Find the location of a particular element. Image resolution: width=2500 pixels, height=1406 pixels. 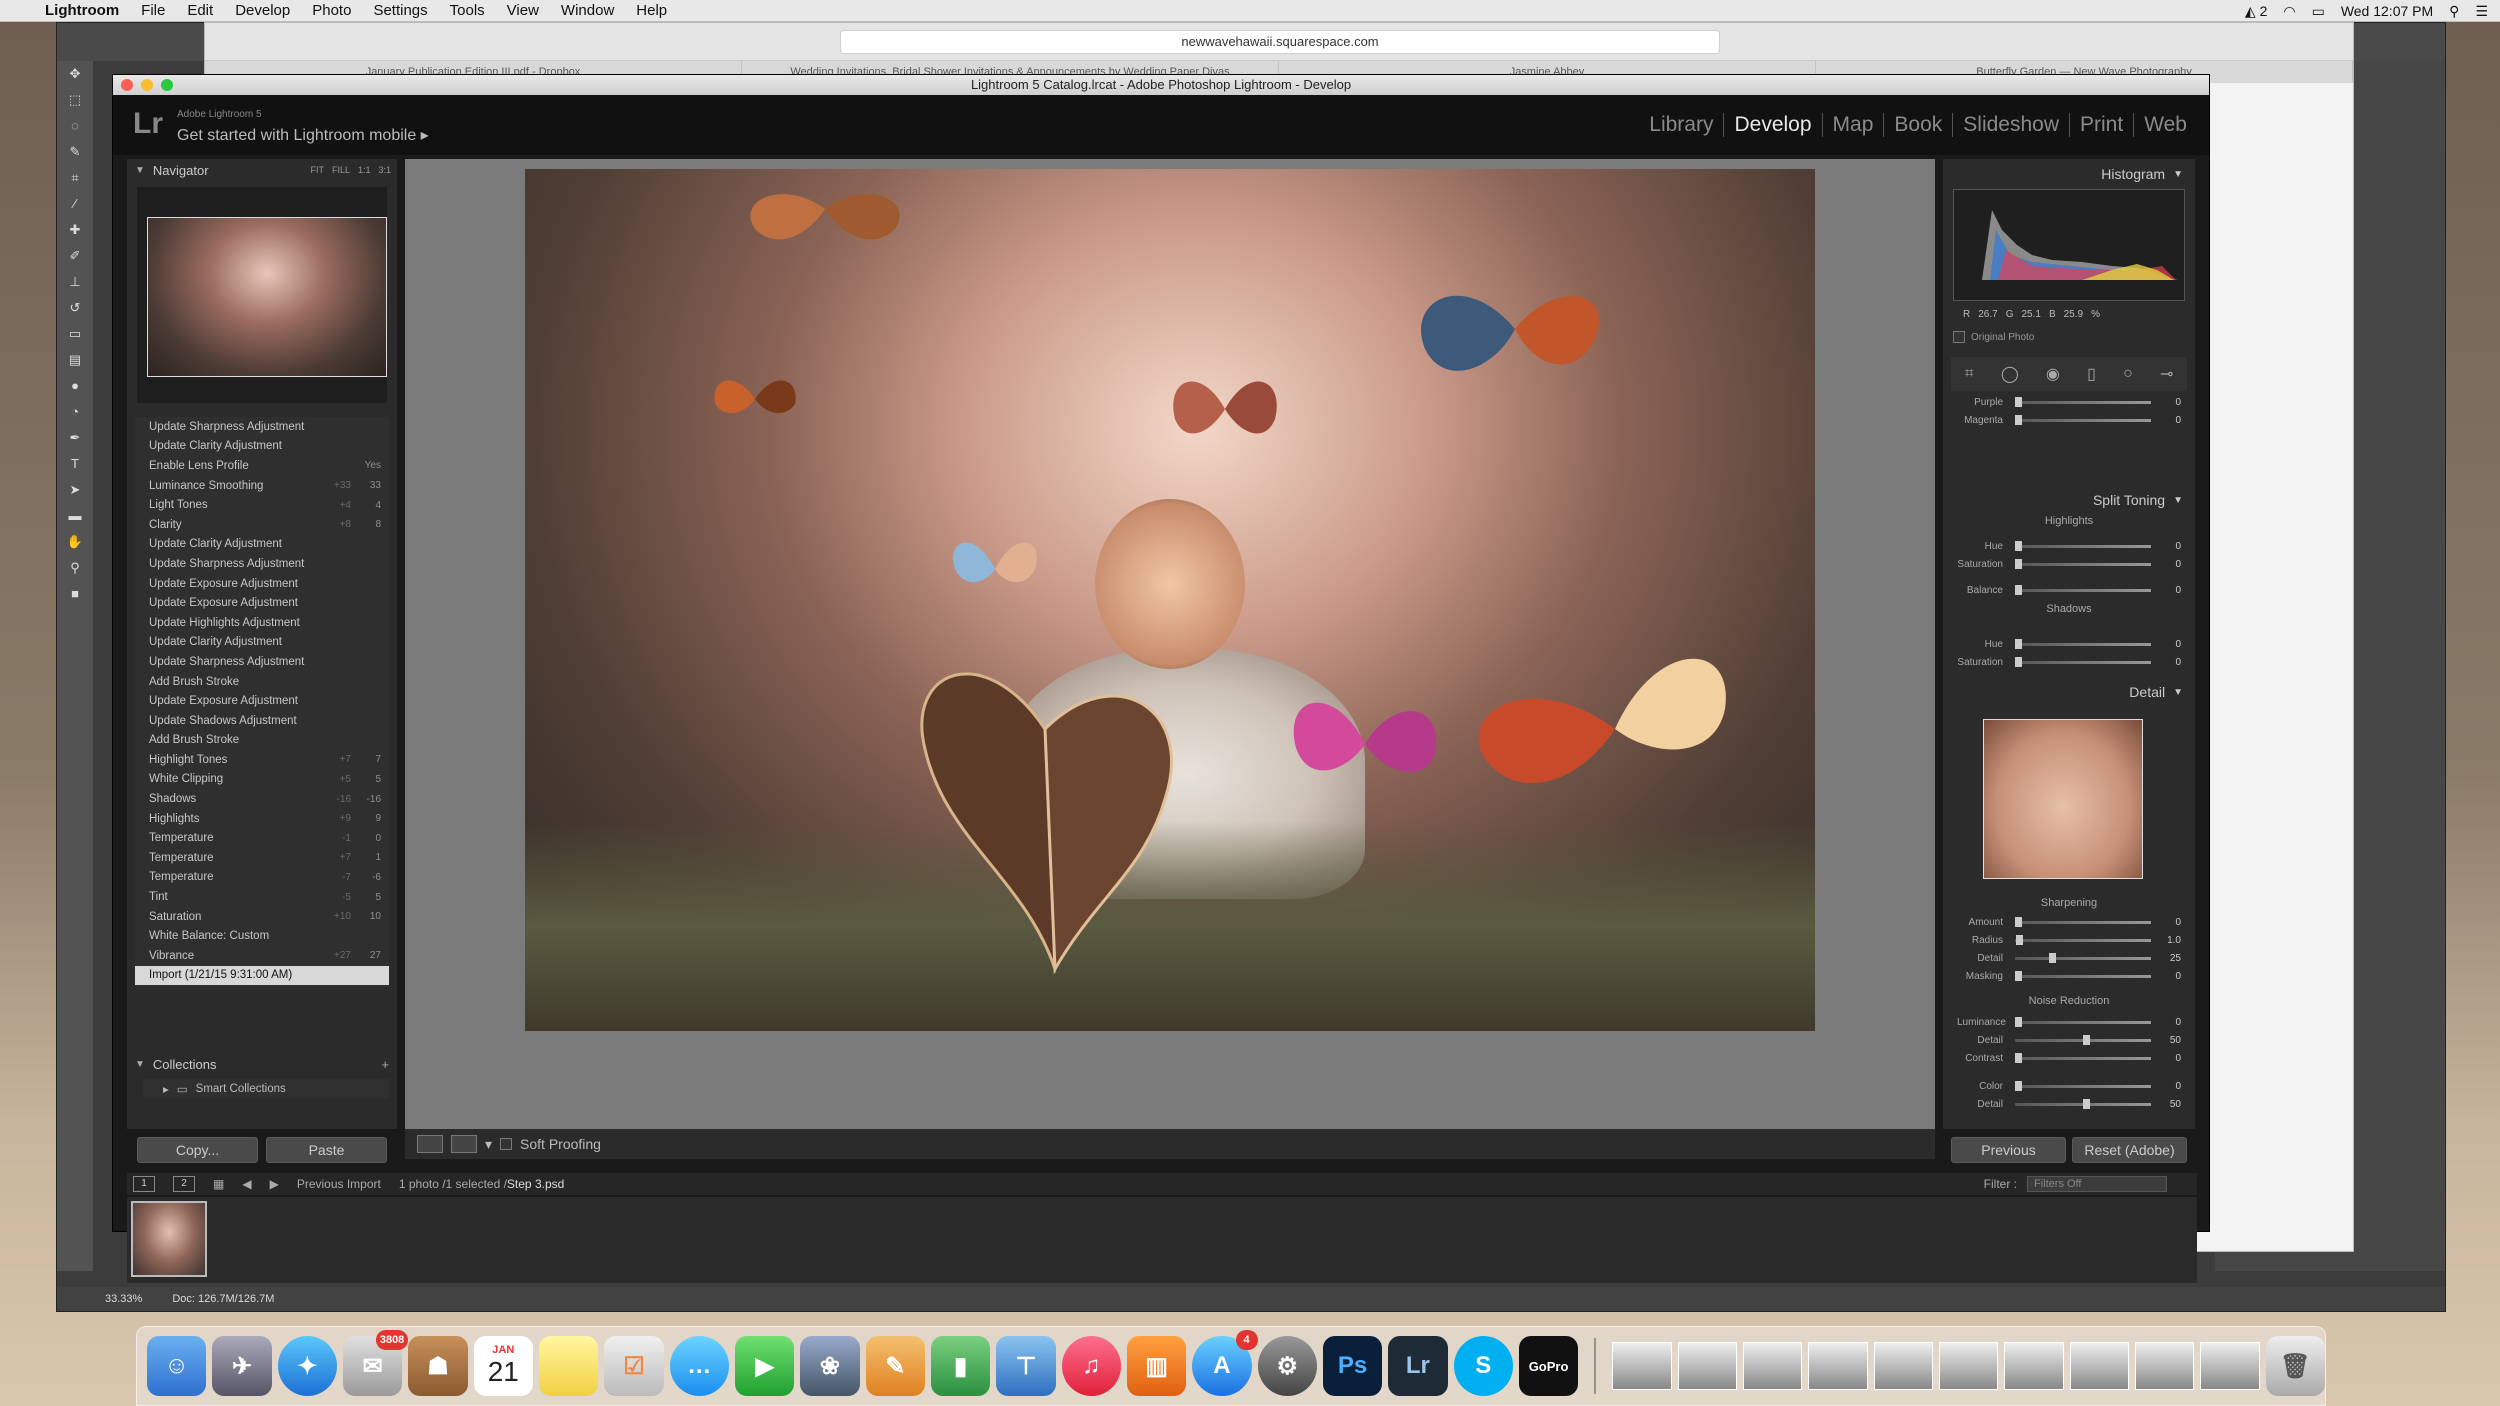

history-step: Highlights +9 9 is located at coordinates (262, 819).